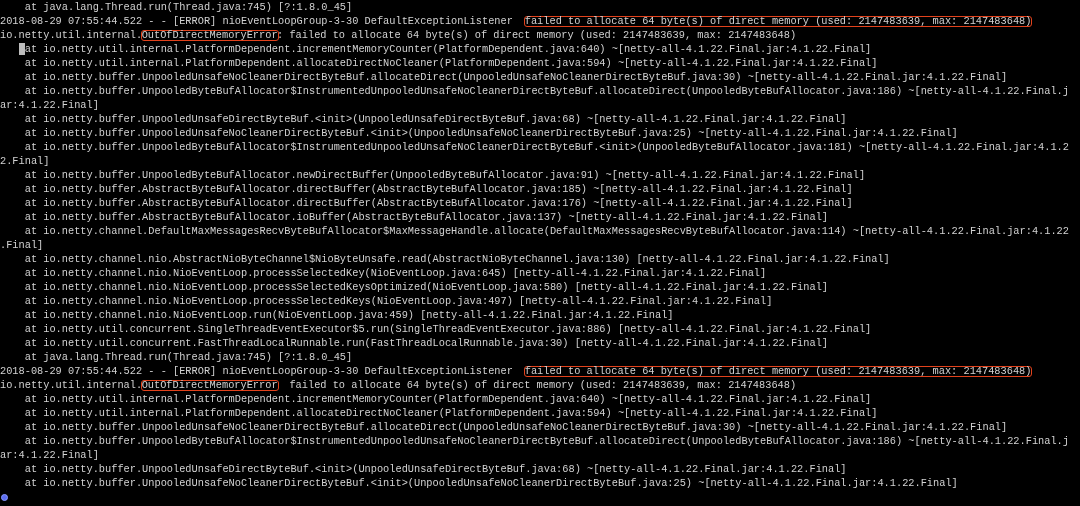 This screenshot has width=1080, height=506. I want to click on log-text: failed to allocate 64 byte(s) of direct memory (used: 2147483639, max: 2147483648), so click(542, 385).